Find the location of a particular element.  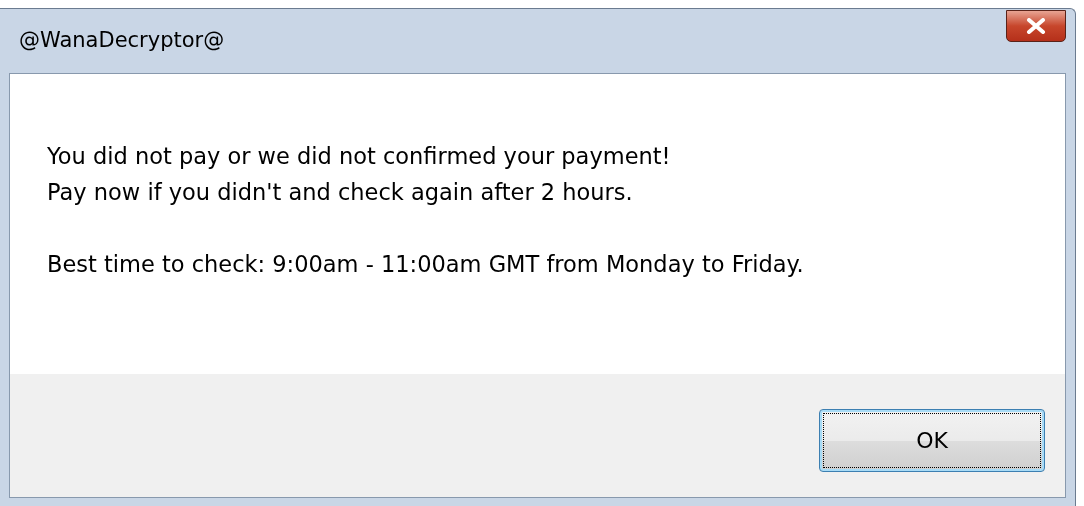

close-icon is located at coordinates (1036, 26).